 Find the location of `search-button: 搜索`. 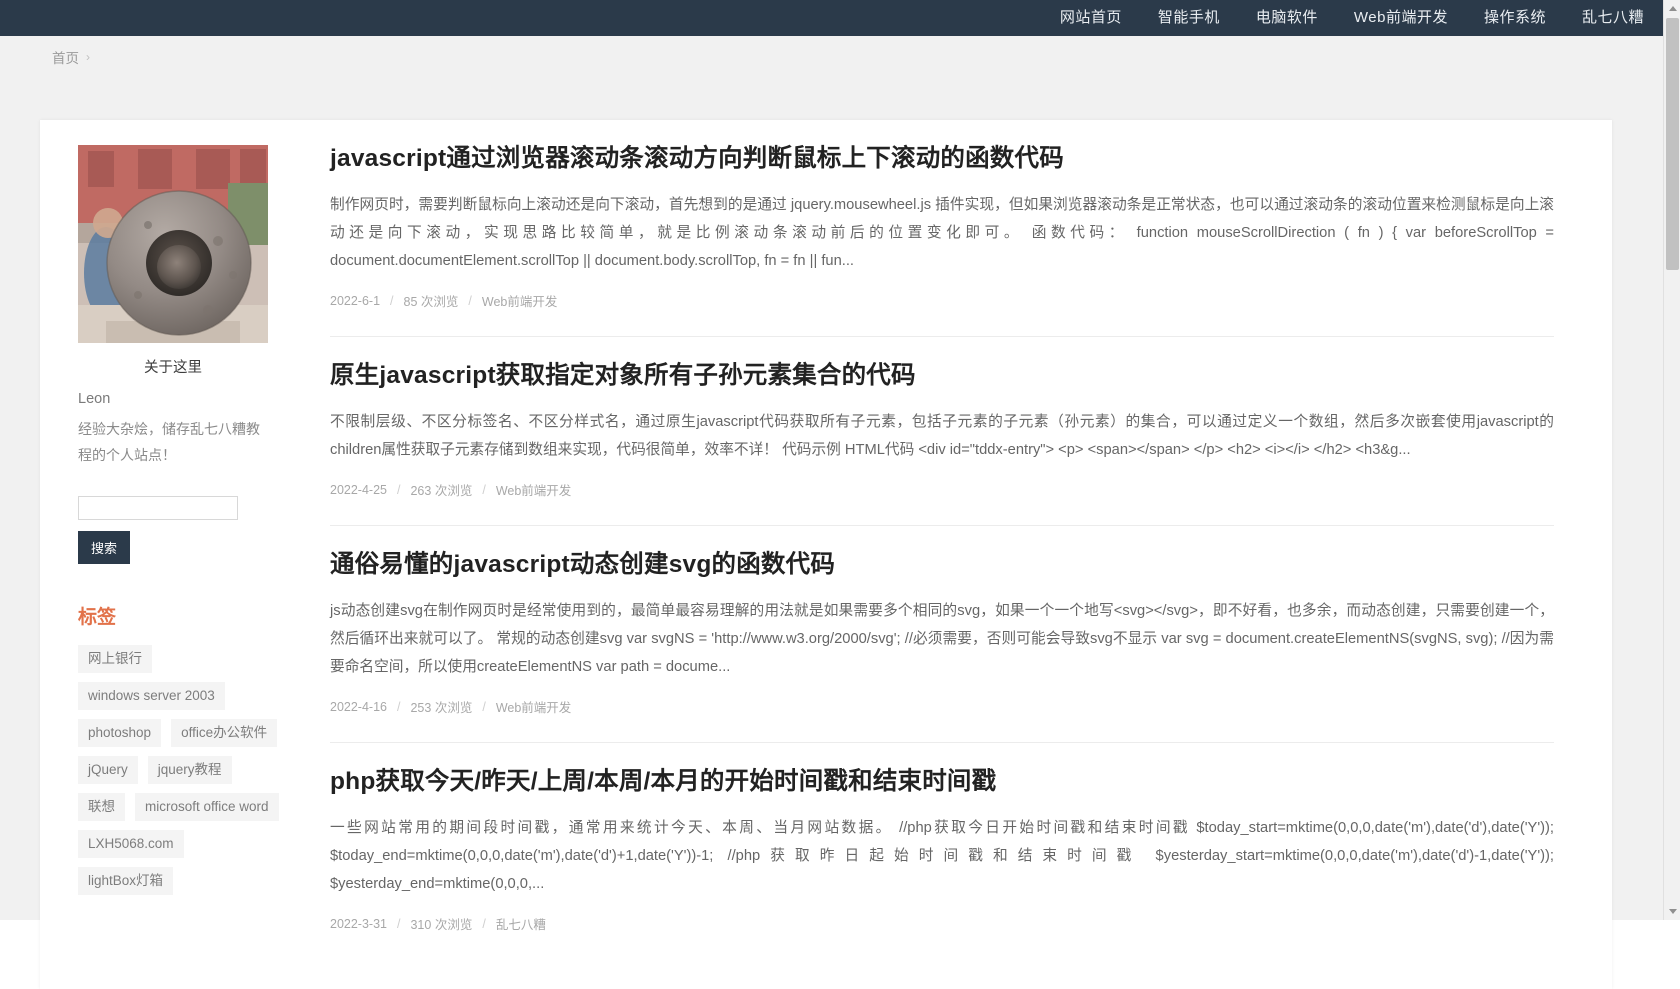

search-button: 搜索 is located at coordinates (104, 547).